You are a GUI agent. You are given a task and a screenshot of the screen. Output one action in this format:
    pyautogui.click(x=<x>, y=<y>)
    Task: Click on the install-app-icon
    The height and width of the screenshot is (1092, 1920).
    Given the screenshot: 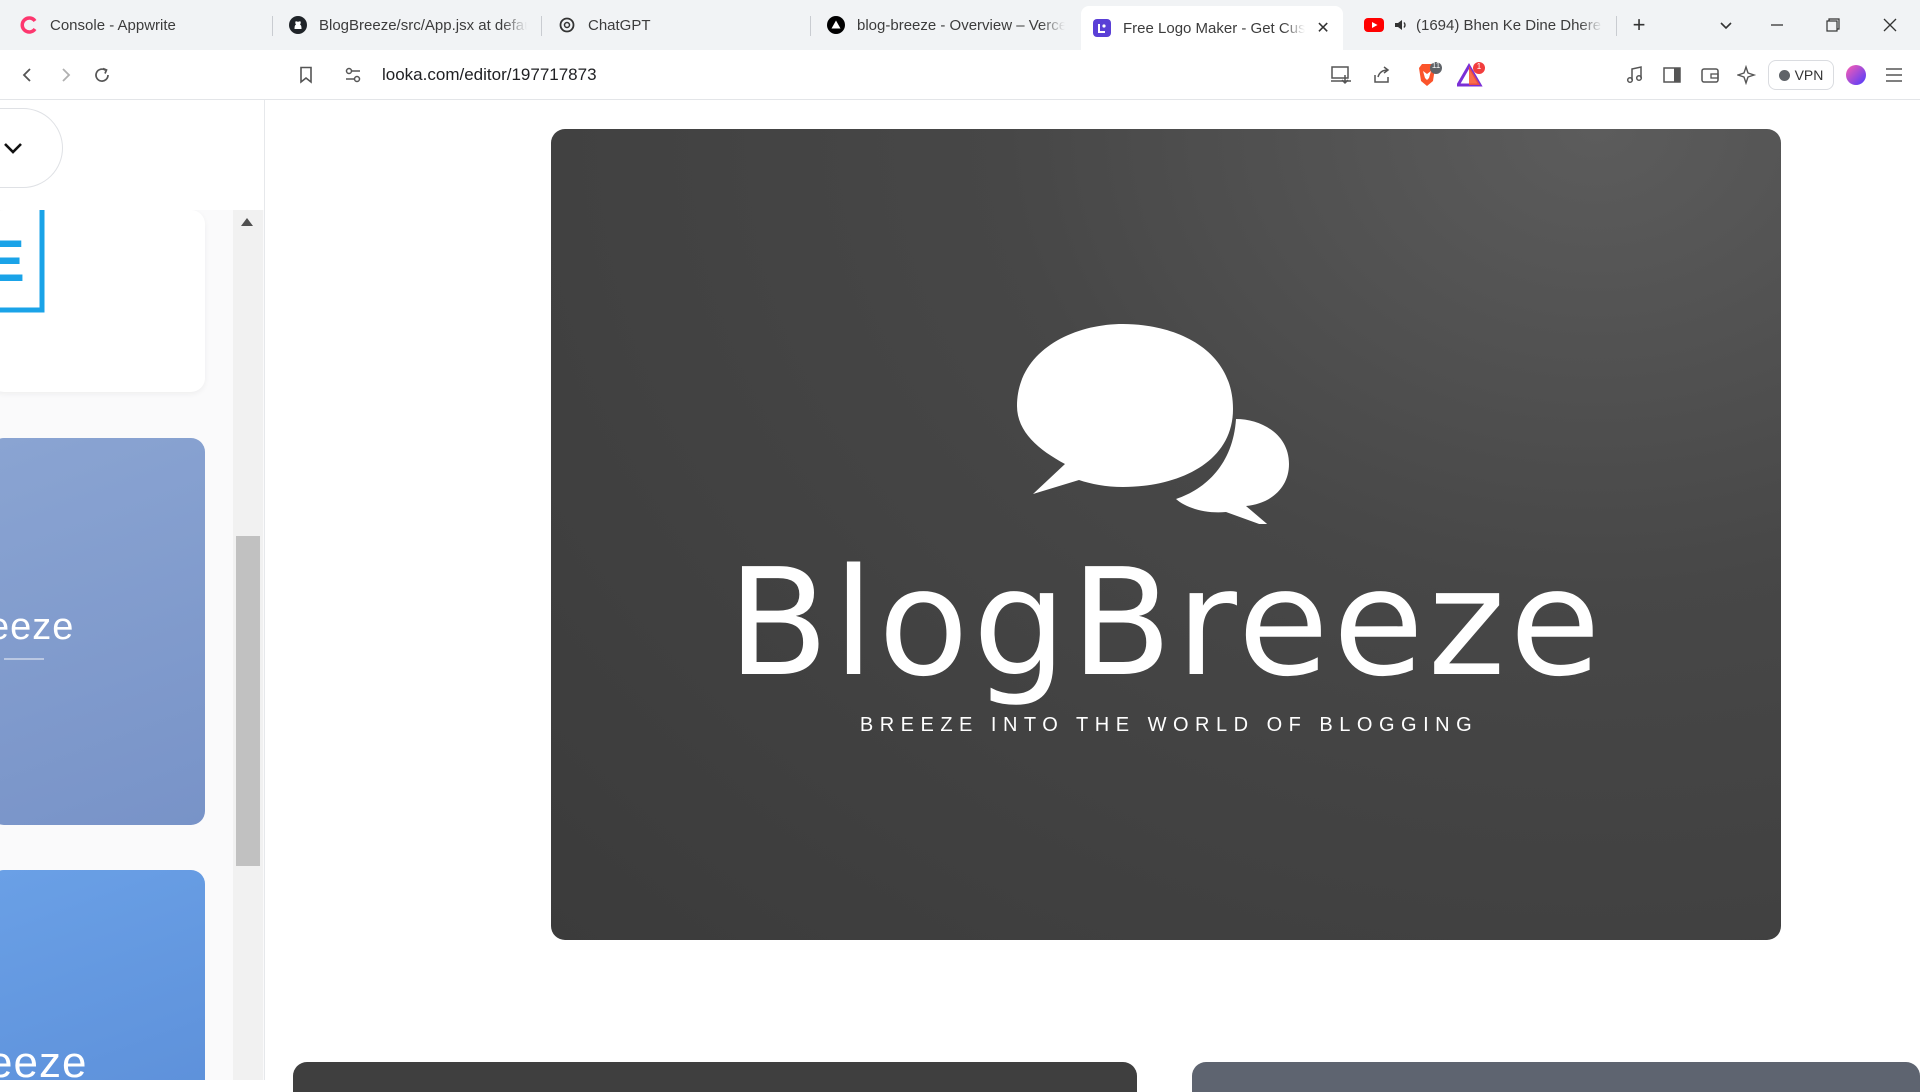 What is the action you would take?
    pyautogui.click(x=1341, y=77)
    